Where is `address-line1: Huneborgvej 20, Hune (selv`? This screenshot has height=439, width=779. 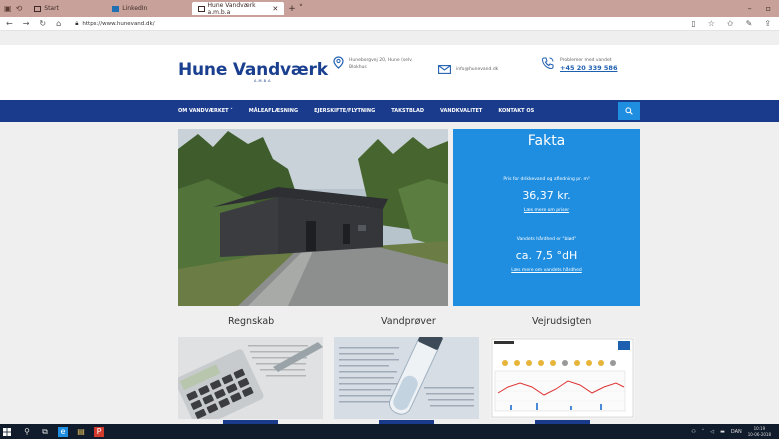 address-line1: Huneborgvej 20, Hune (selv is located at coordinates (380, 60).